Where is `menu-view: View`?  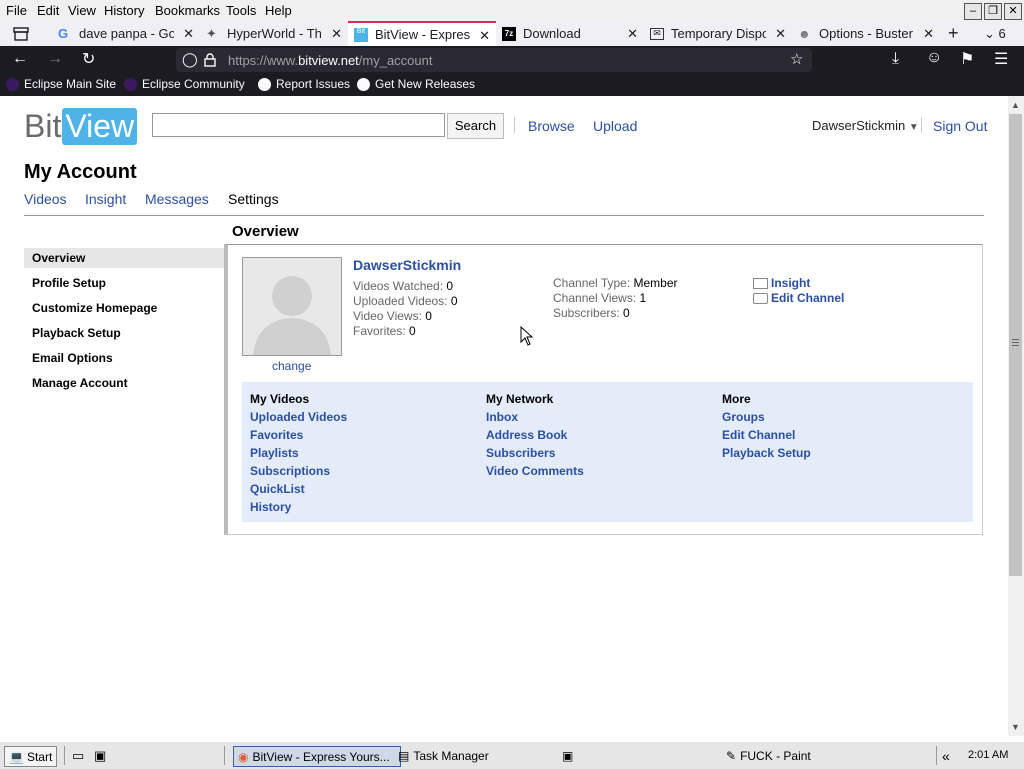
menu-view: View is located at coordinates (82, 10).